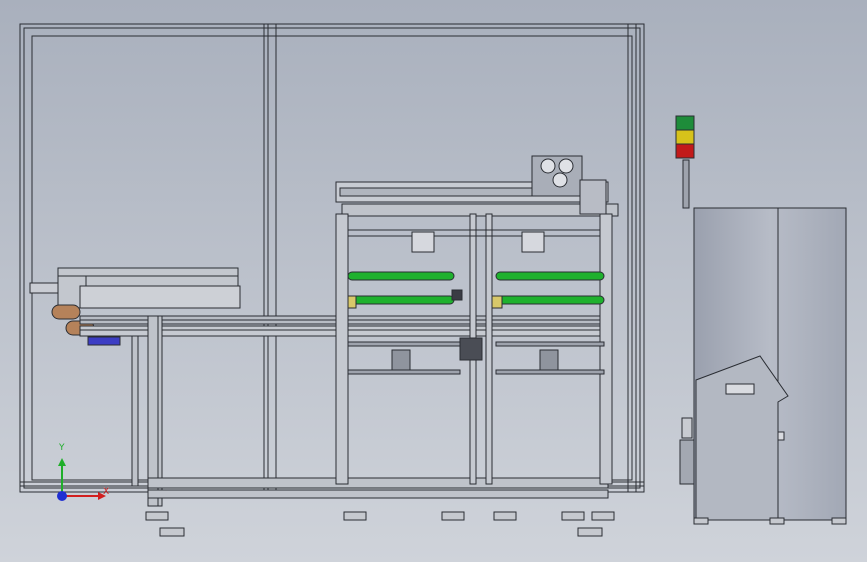 Image resolution: width=867 pixels, height=562 pixels. I want to click on stack-light, so click(685, 137).